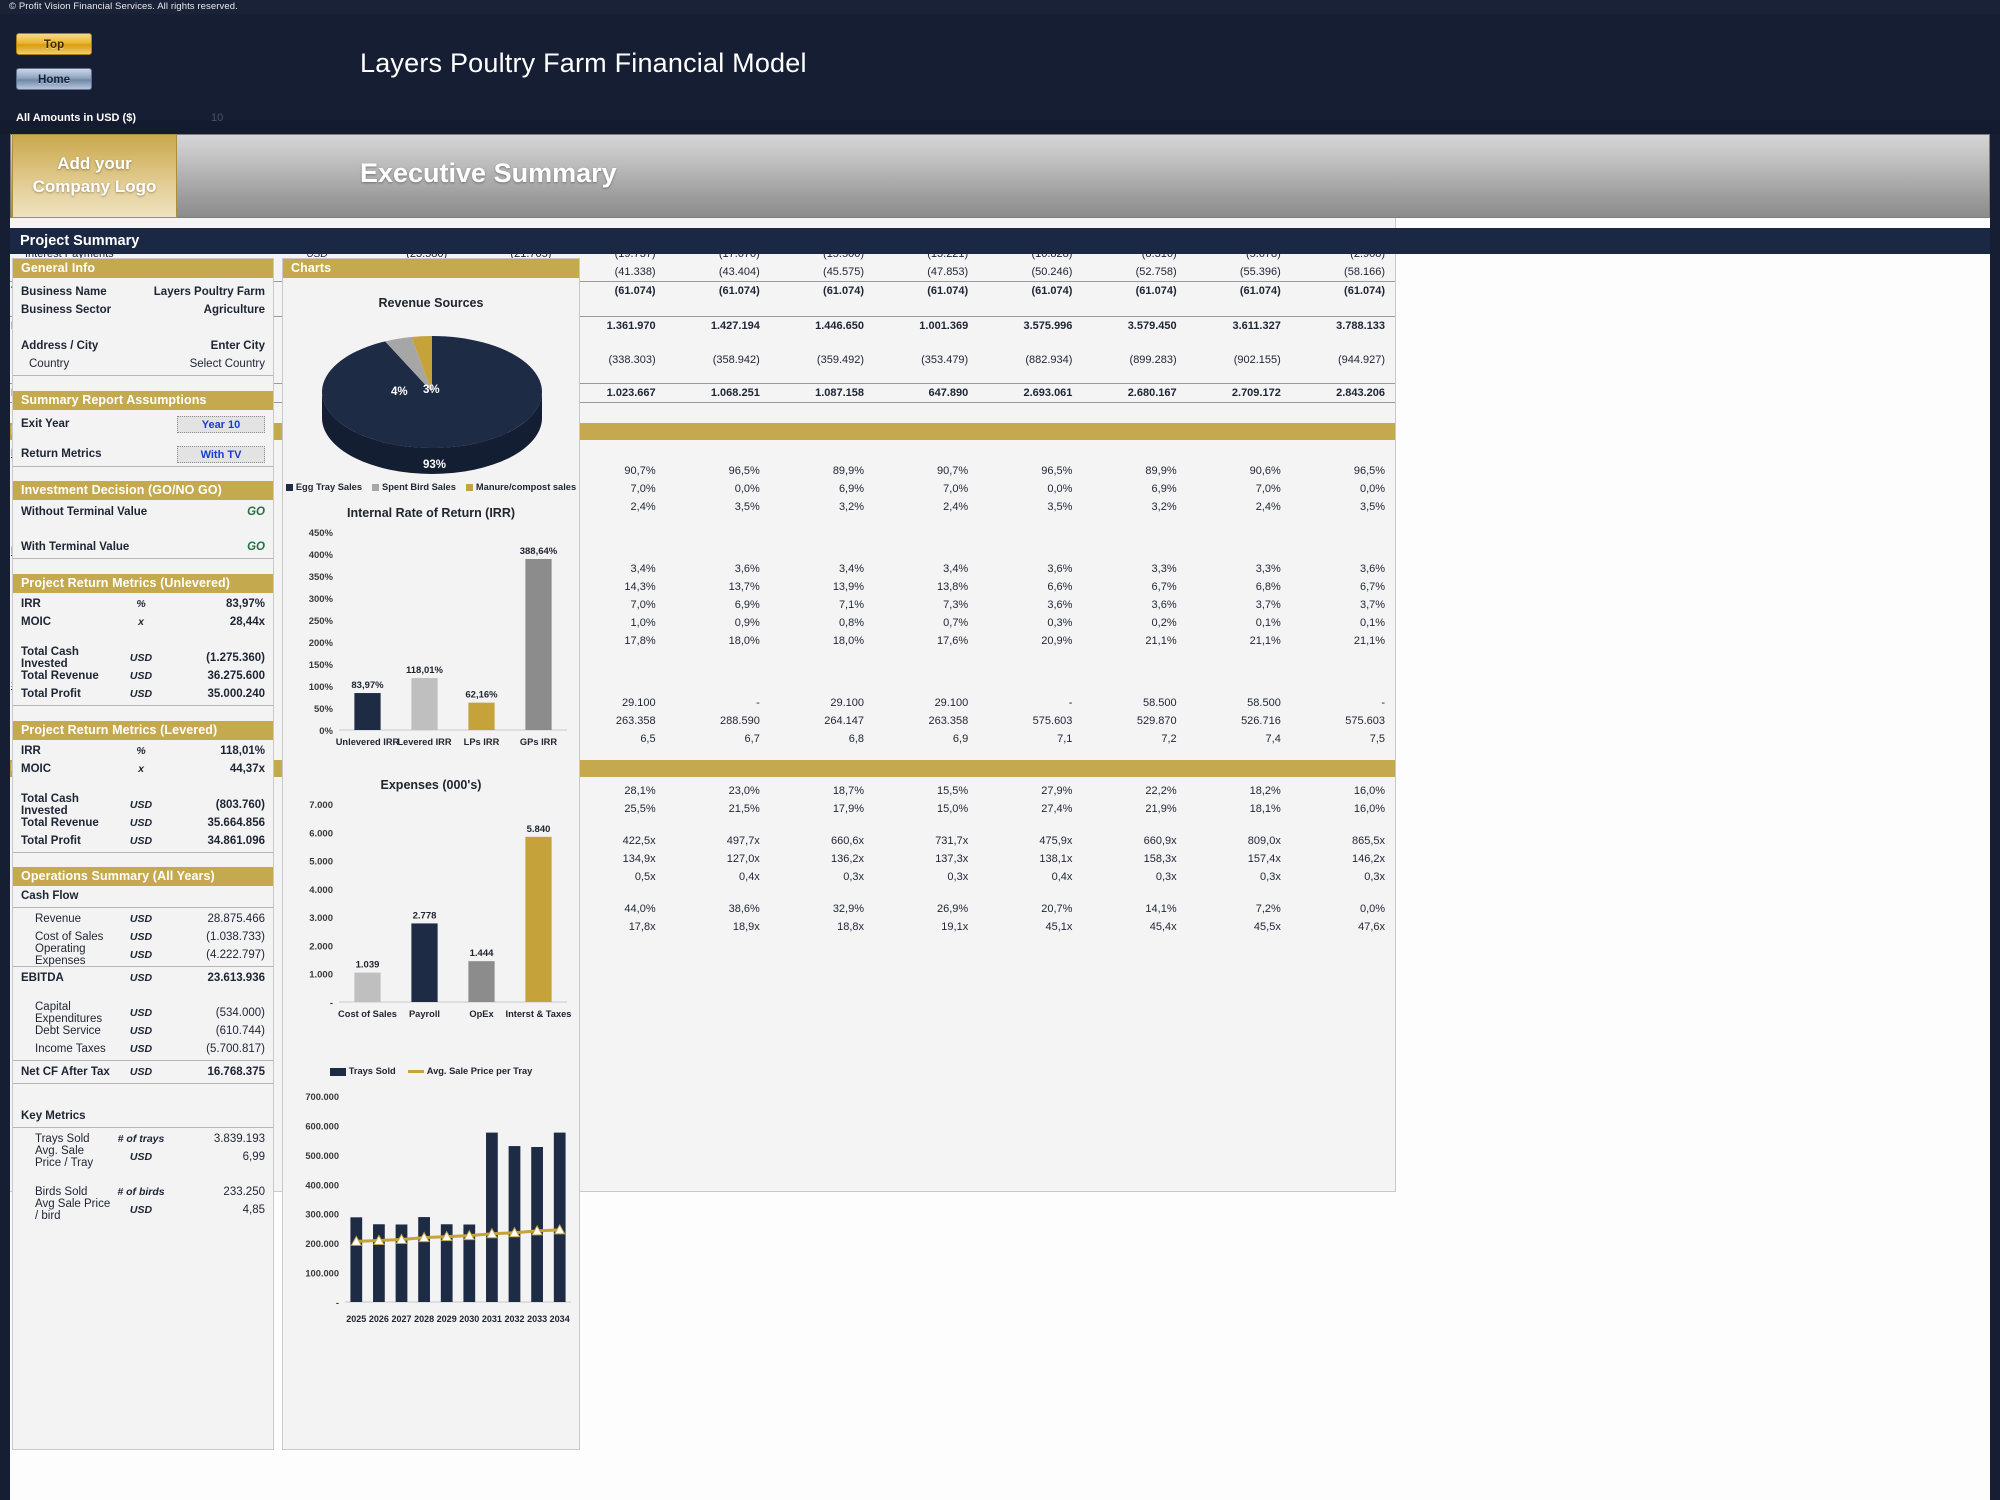 Image resolution: width=2000 pixels, height=1500 pixels. Describe the element at coordinates (953, 471) in the screenshot. I see `cell-2030: 90,7%` at that location.